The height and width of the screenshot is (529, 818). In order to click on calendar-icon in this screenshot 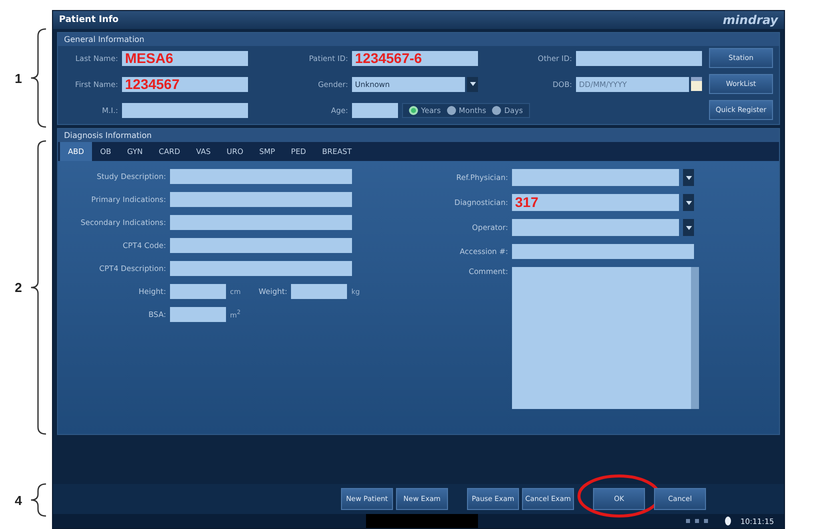, I will do `click(696, 84)`.